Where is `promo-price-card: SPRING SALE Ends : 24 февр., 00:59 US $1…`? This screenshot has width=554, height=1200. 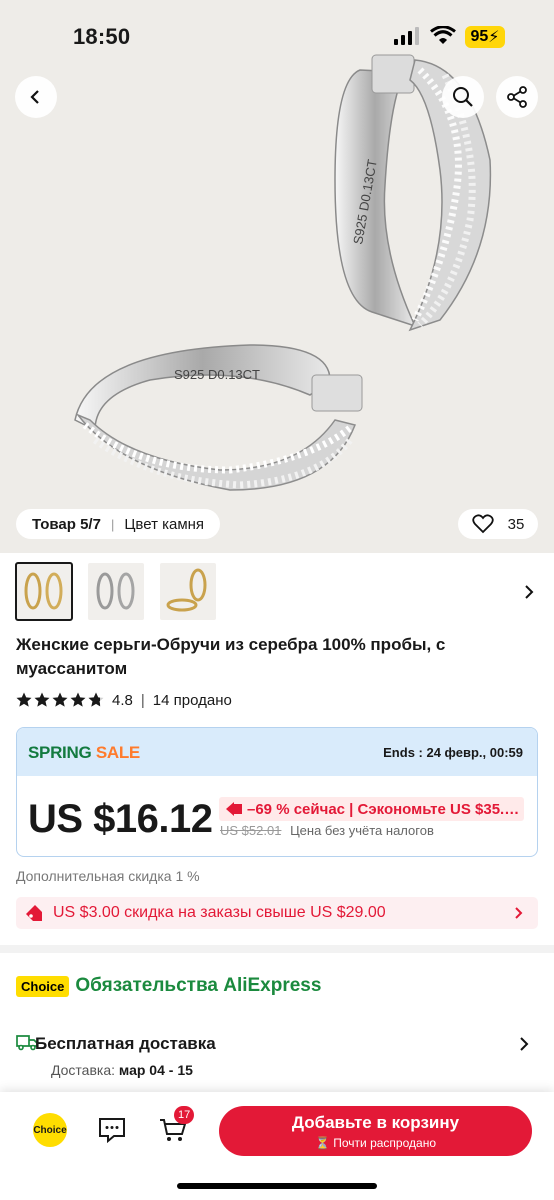
promo-price-card: SPRING SALE Ends : 24 февр., 00:59 US $1… is located at coordinates (277, 792).